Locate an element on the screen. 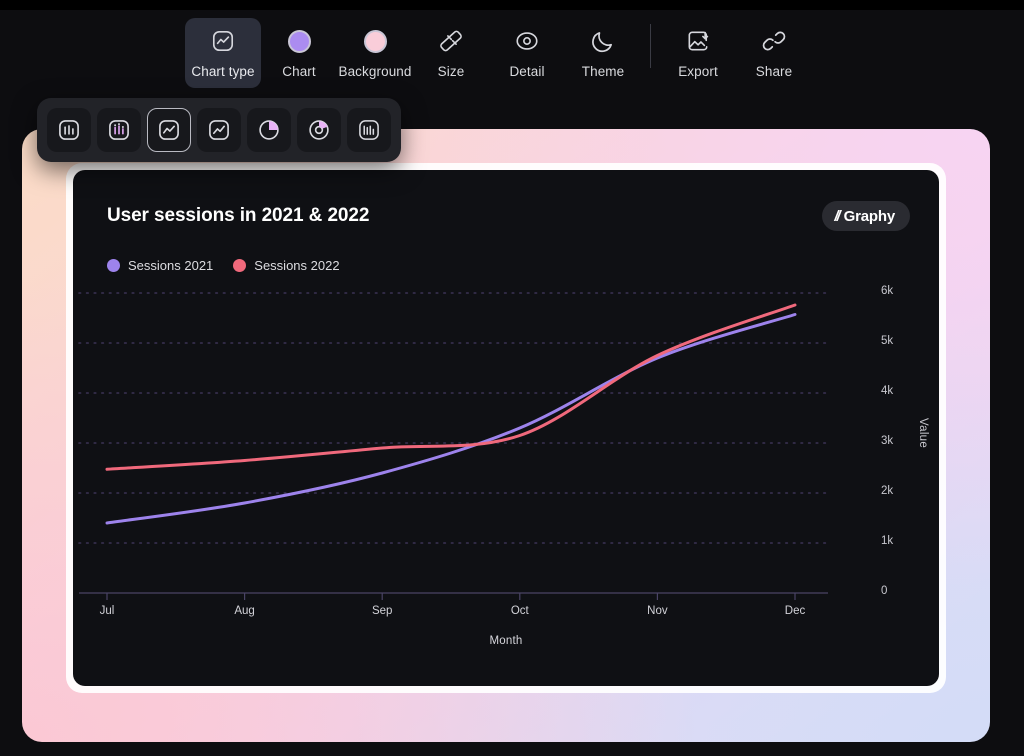  toolbar-item-theme: Theme is located at coordinates (603, 53).